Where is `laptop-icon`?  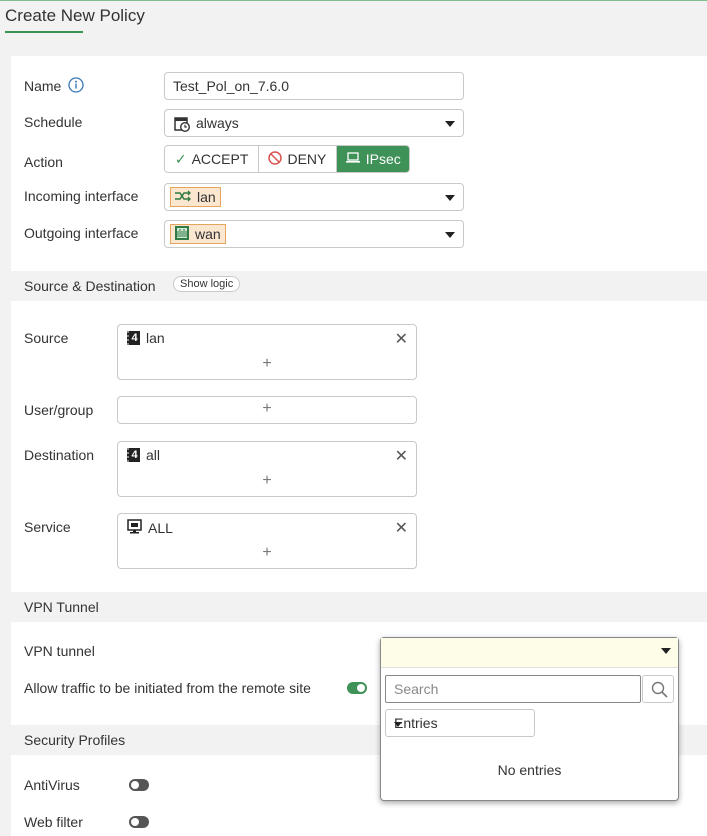 laptop-icon is located at coordinates (353, 159).